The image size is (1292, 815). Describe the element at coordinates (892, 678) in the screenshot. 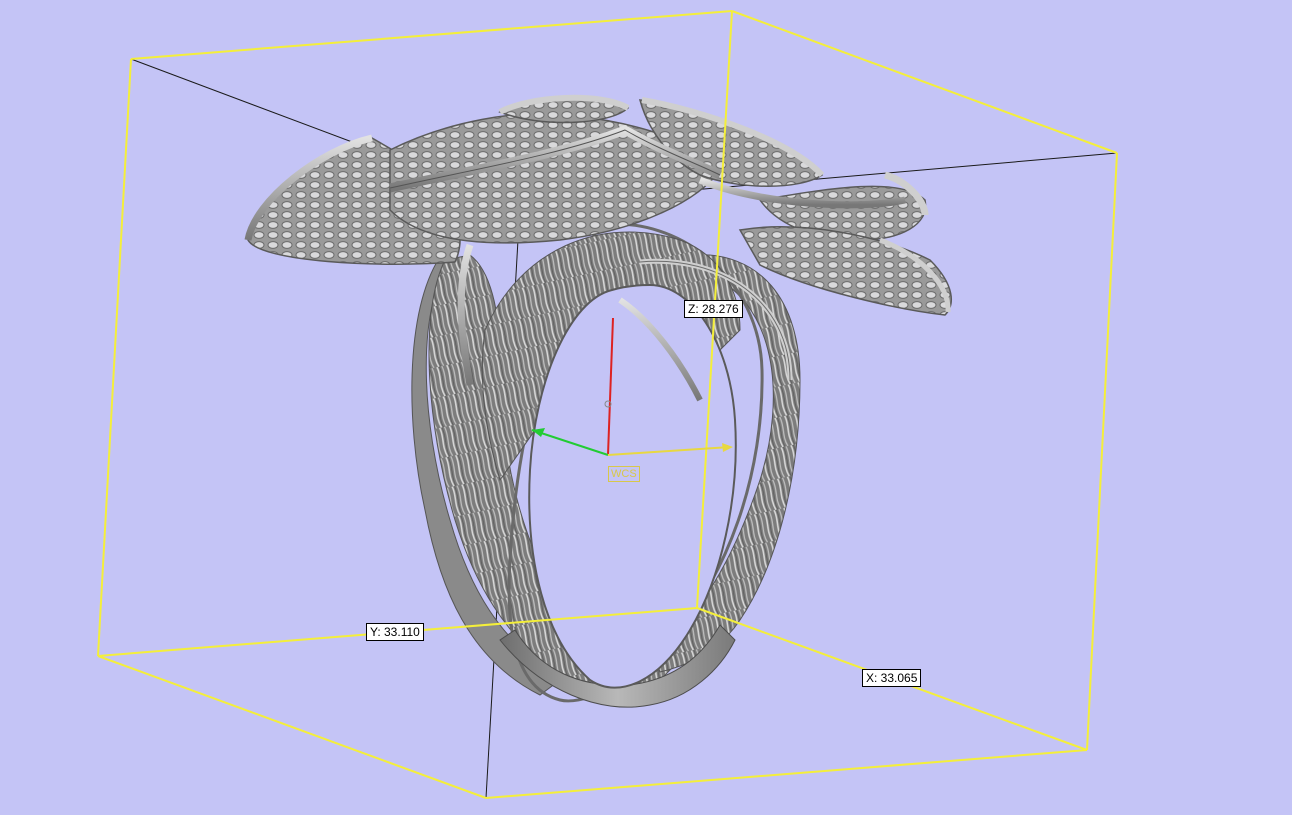

I see `x-dimension-label: X: 33.065` at that location.